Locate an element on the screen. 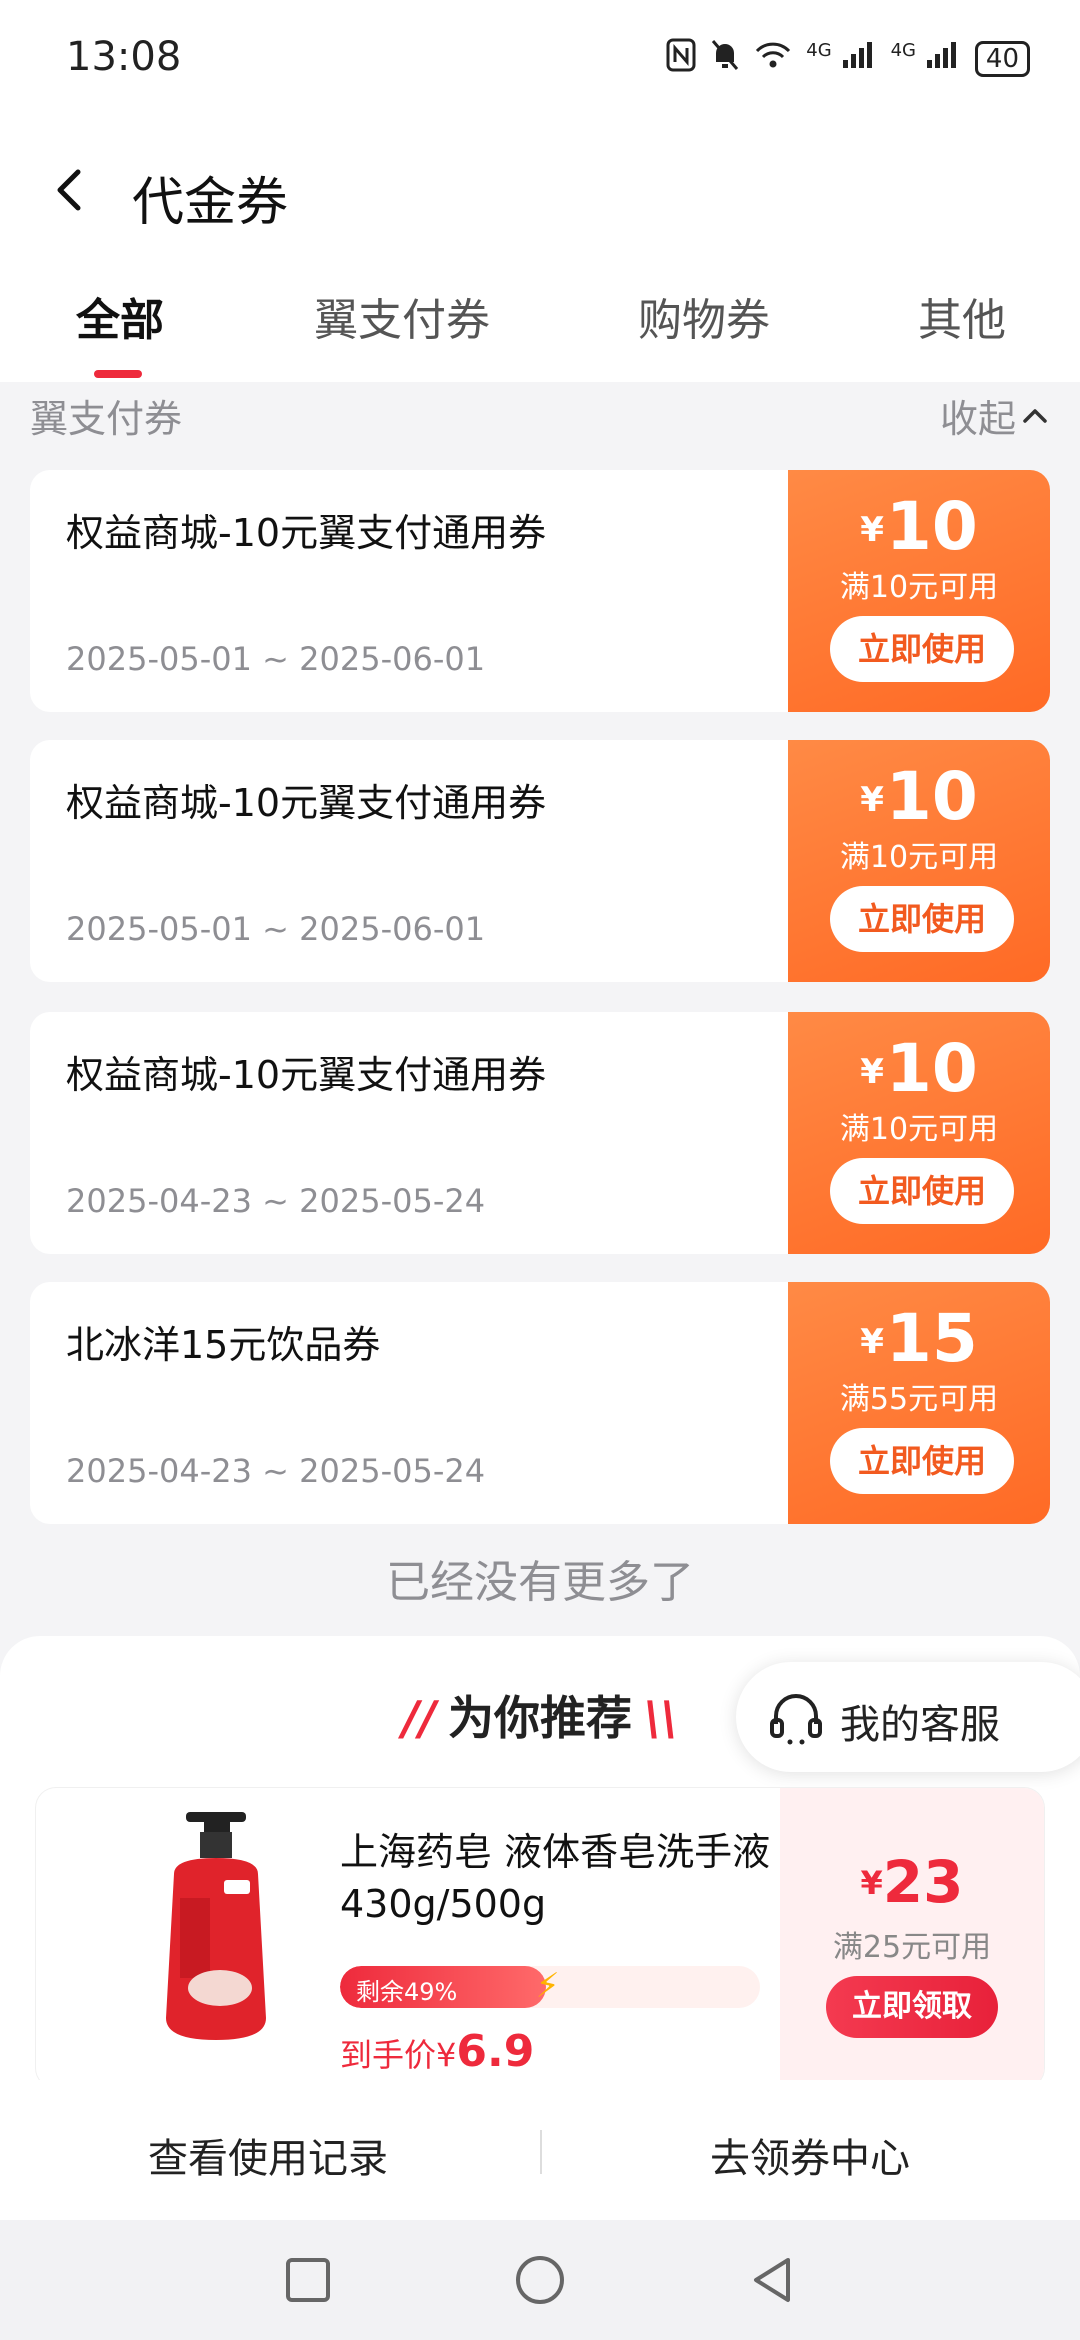 The height and width of the screenshot is (2340, 1080). battery-indicator: 40 is located at coordinates (1002, 58).